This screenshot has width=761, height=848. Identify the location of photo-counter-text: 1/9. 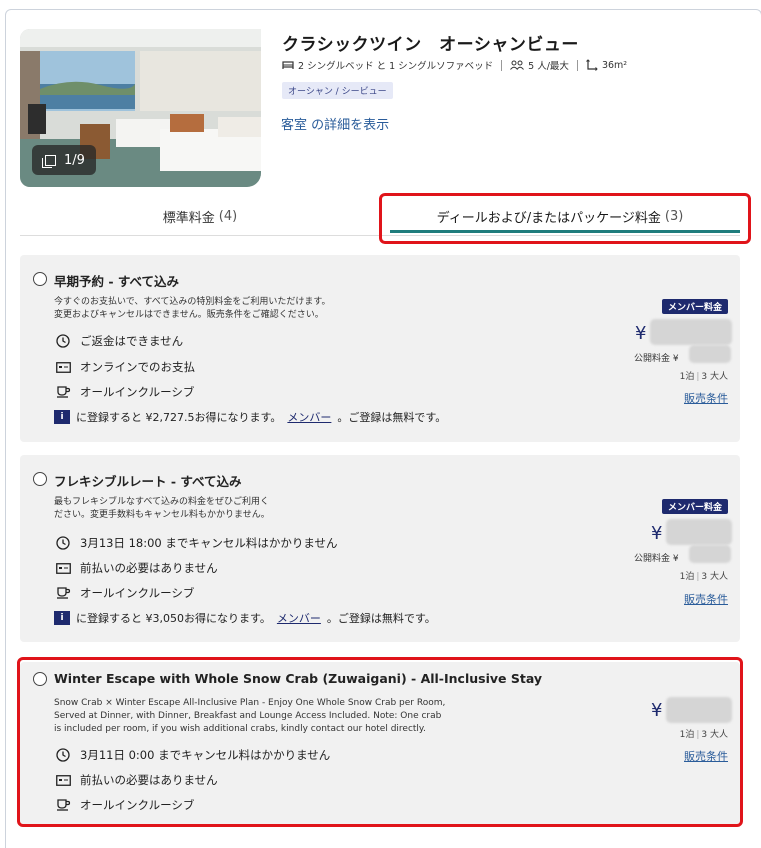
(74, 160).